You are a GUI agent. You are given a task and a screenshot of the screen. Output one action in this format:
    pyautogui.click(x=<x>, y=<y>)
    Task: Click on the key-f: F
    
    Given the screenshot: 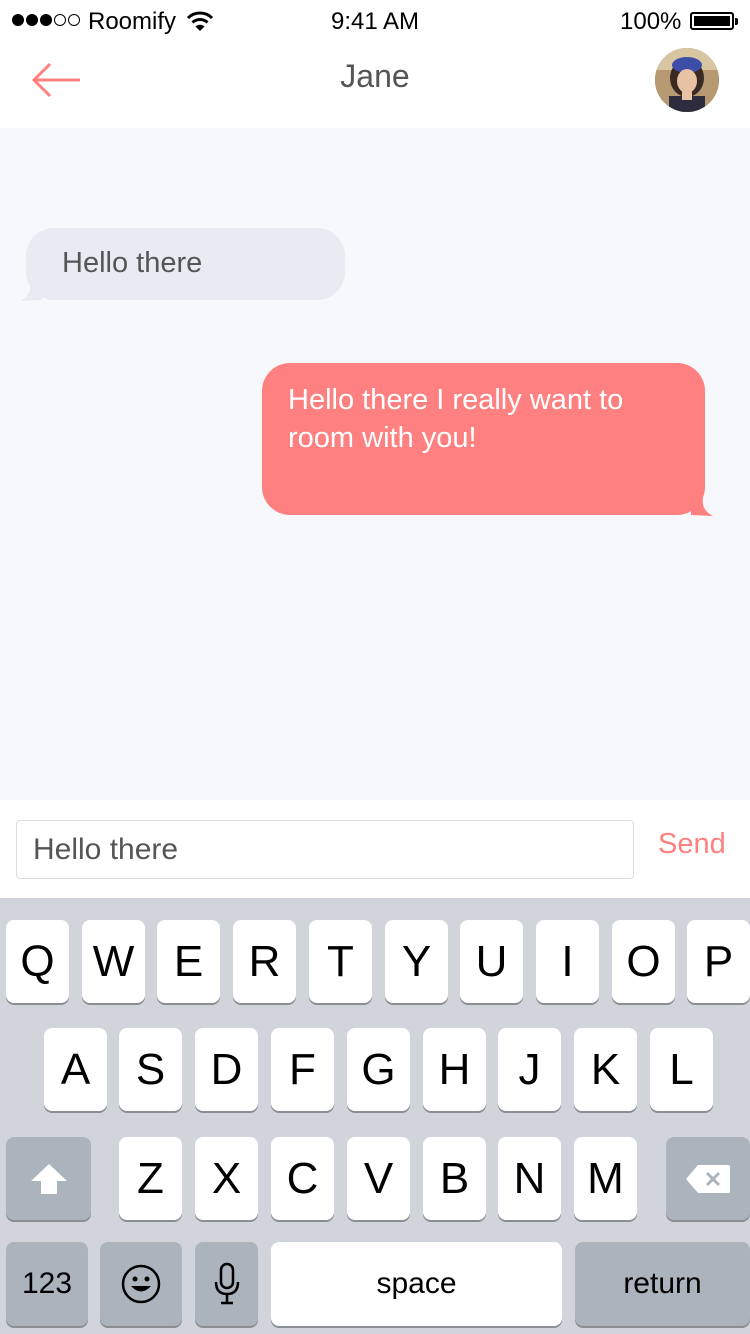 What is the action you would take?
    pyautogui.click(x=302, y=1069)
    